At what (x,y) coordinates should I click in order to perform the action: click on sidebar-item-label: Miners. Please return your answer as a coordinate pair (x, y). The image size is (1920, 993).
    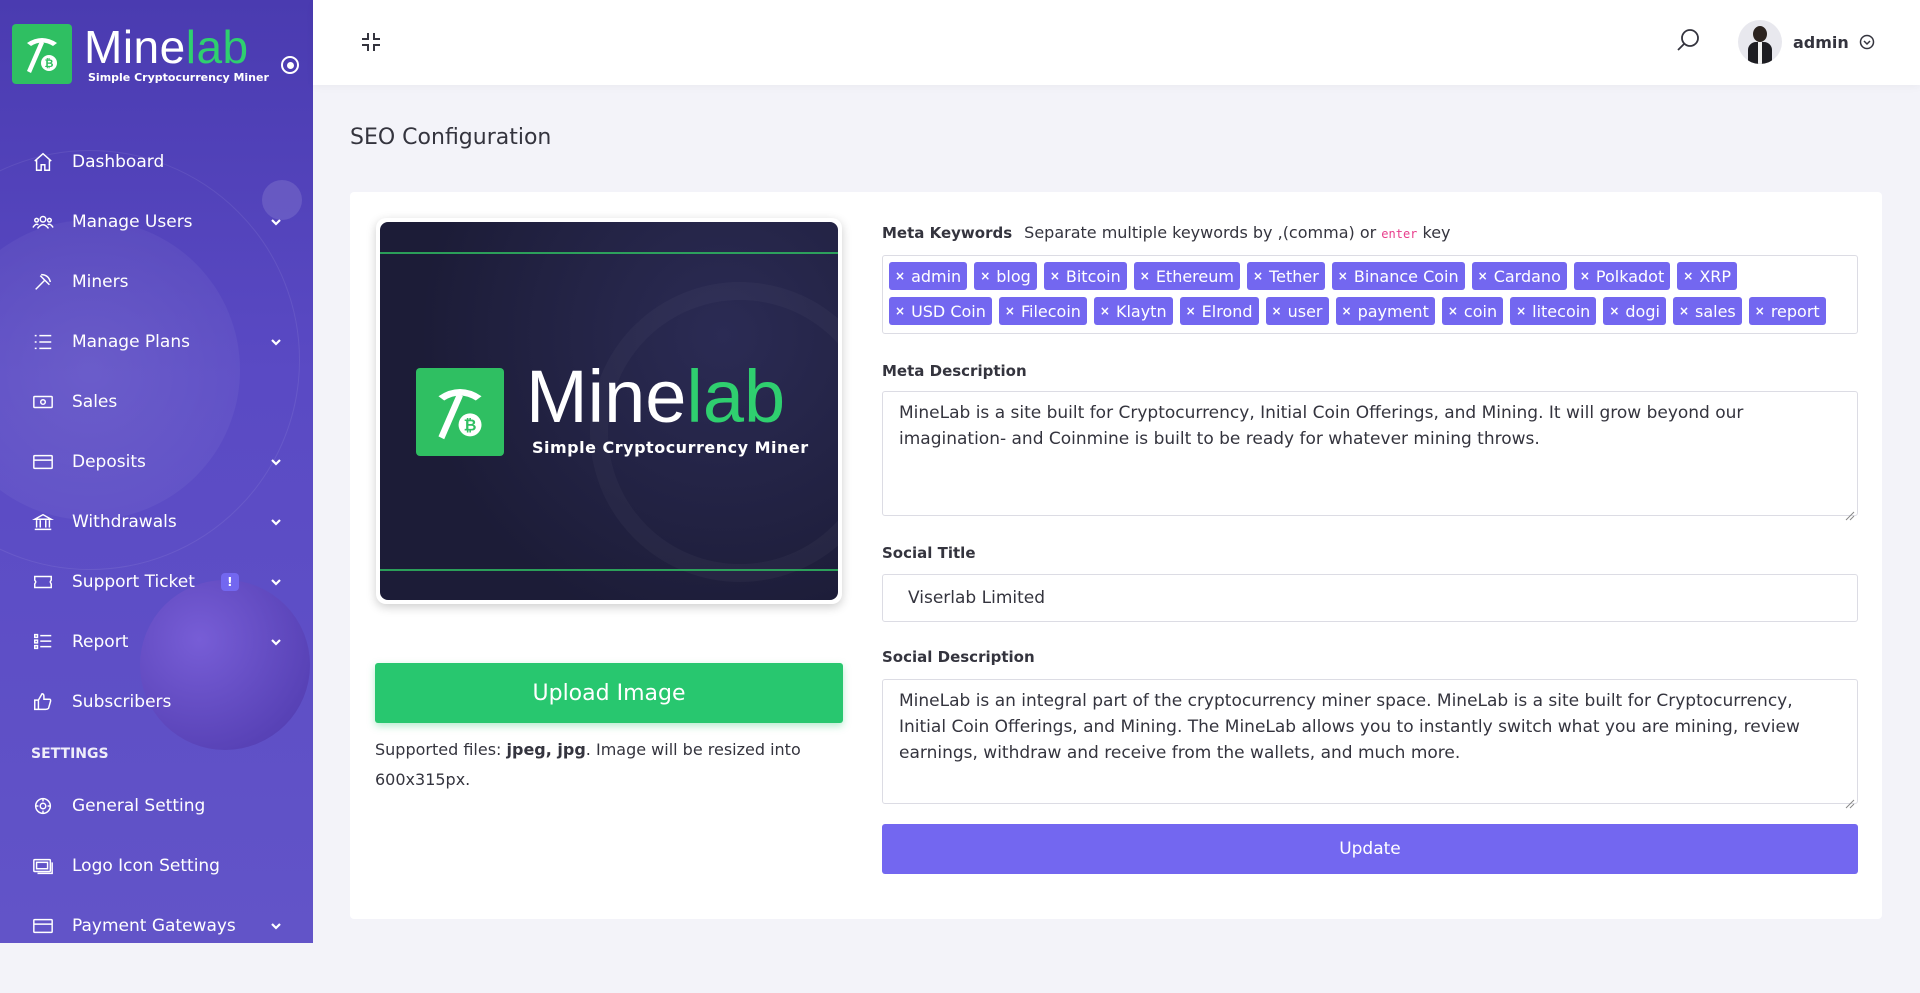
    Looking at the image, I should click on (100, 282).